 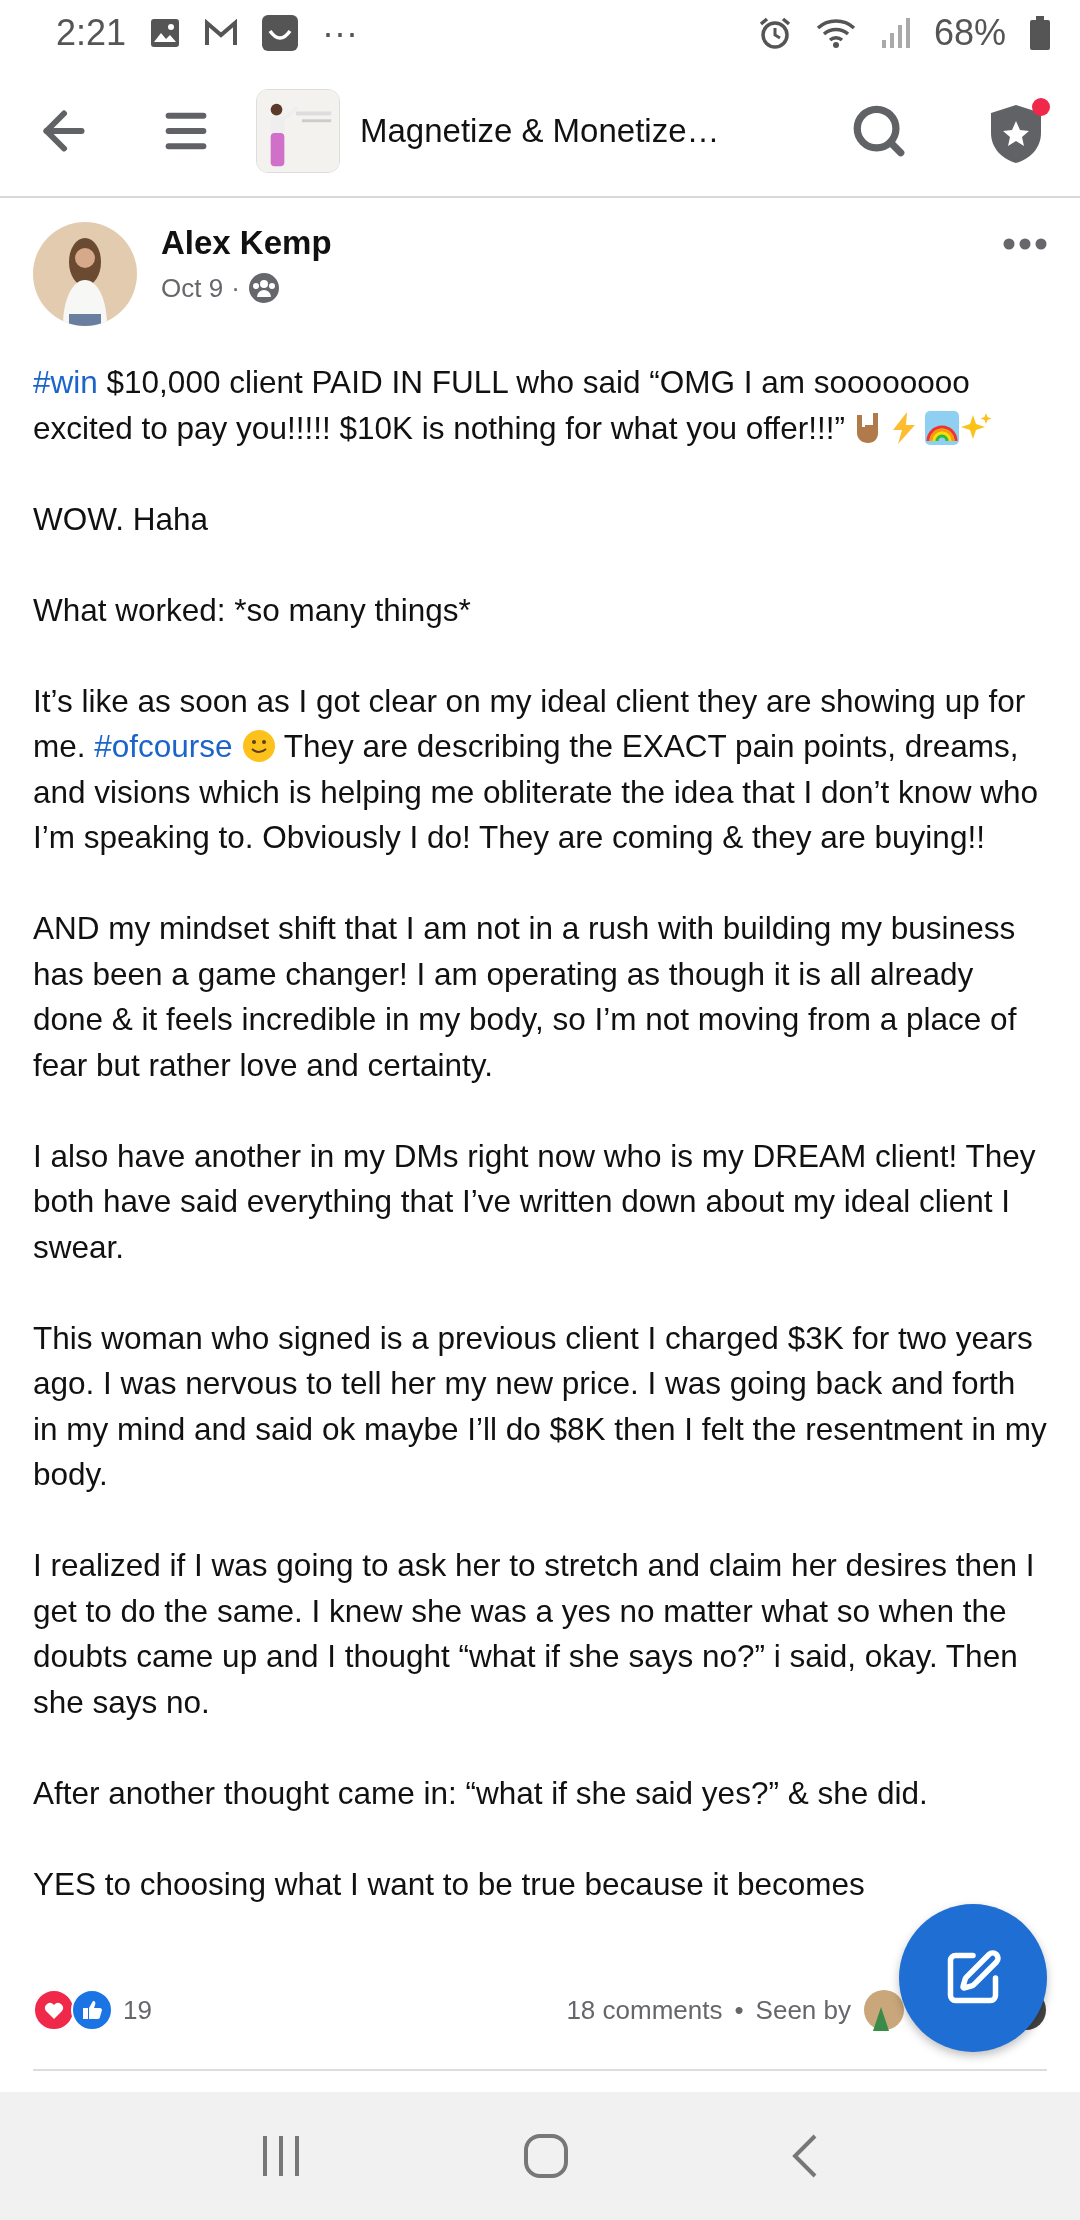 I want to click on admin-shield-button, so click(x=1020, y=131).